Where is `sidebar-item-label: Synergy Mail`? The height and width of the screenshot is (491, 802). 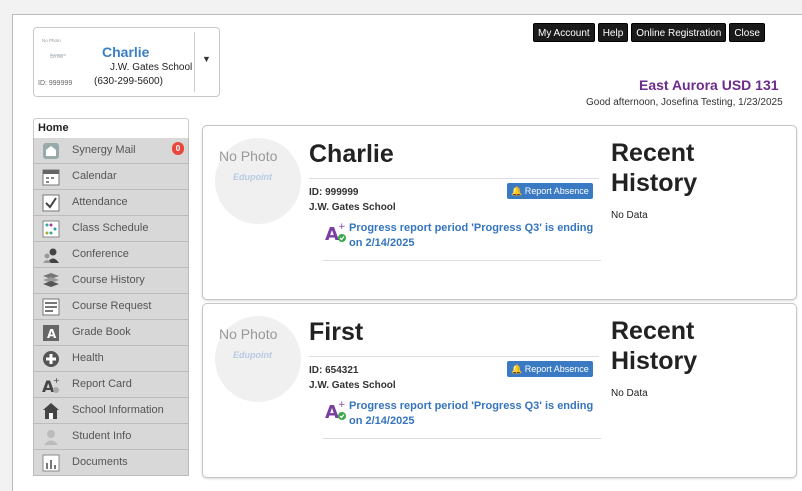 sidebar-item-label: Synergy Mail is located at coordinates (104, 150).